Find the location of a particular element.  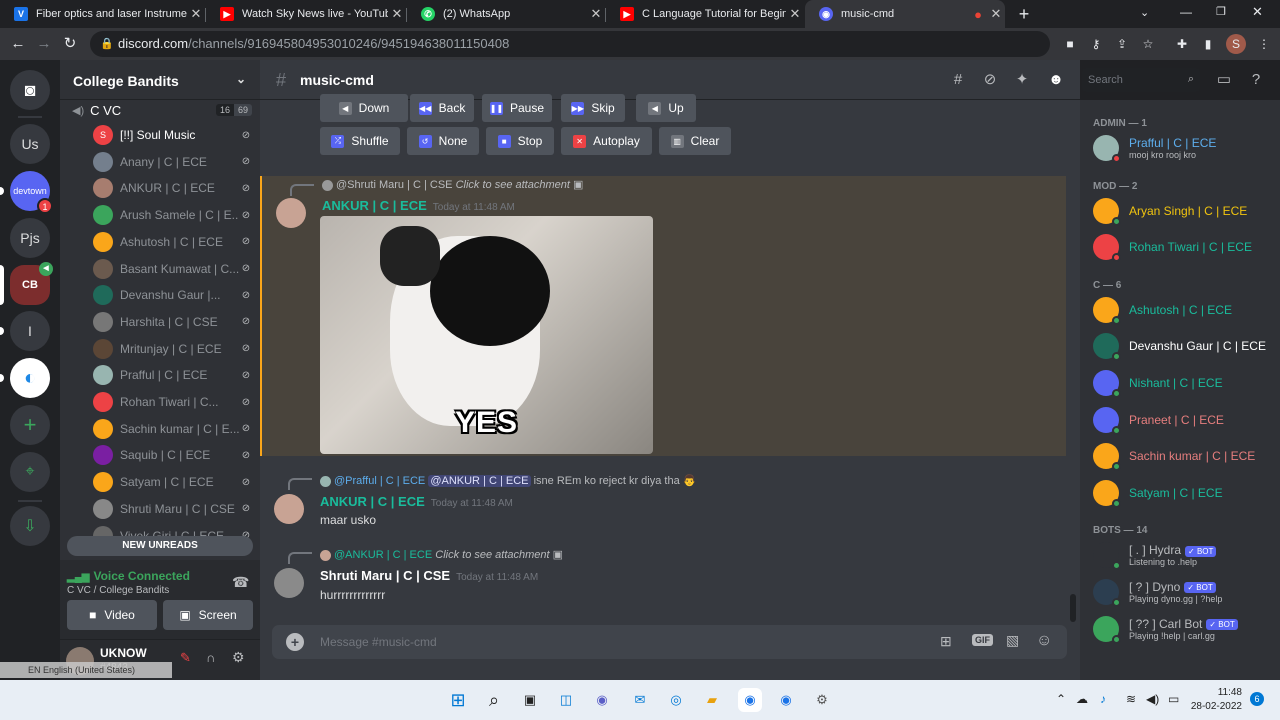

member-row: Ashutosh | C | ECE is located at coordinates (1185, 310).